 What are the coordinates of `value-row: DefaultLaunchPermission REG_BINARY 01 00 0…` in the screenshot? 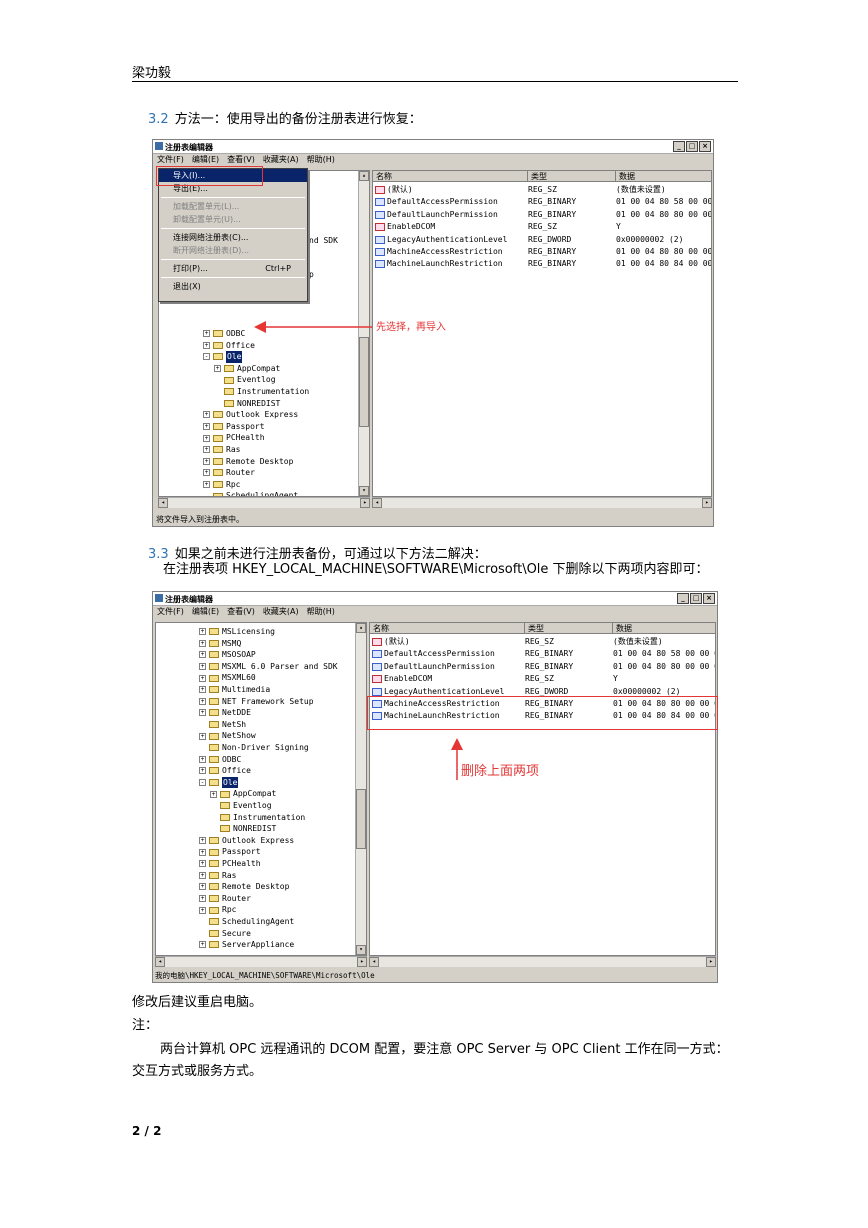 It's located at (543, 215).